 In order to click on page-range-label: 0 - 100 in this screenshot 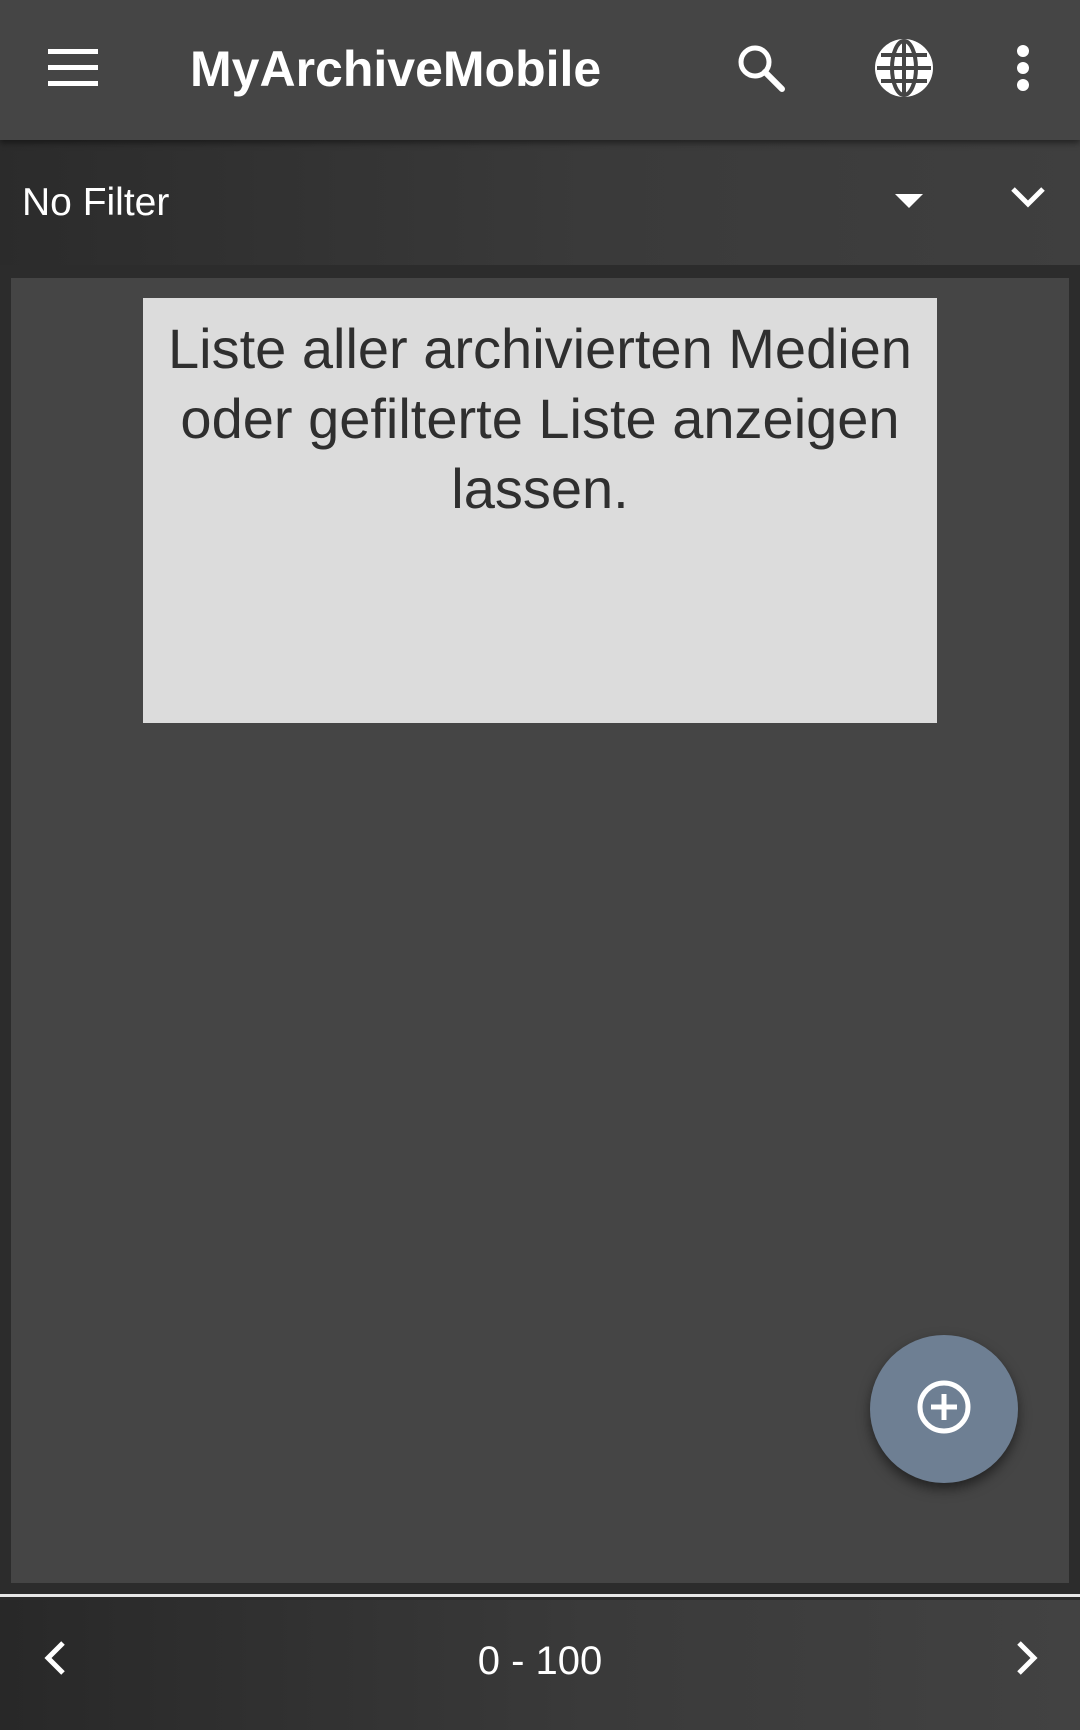, I will do `click(540, 1661)`.